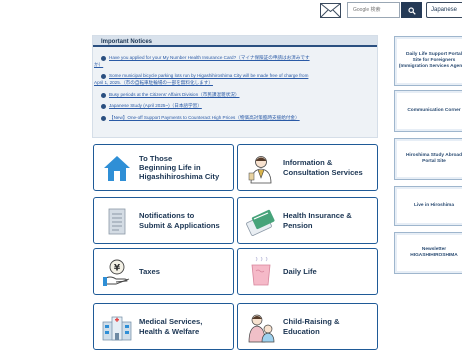 The image size is (462, 354). Describe the element at coordinates (98, 65) in the screenshot. I see `notice-link-my-number-cont: か）` at that location.